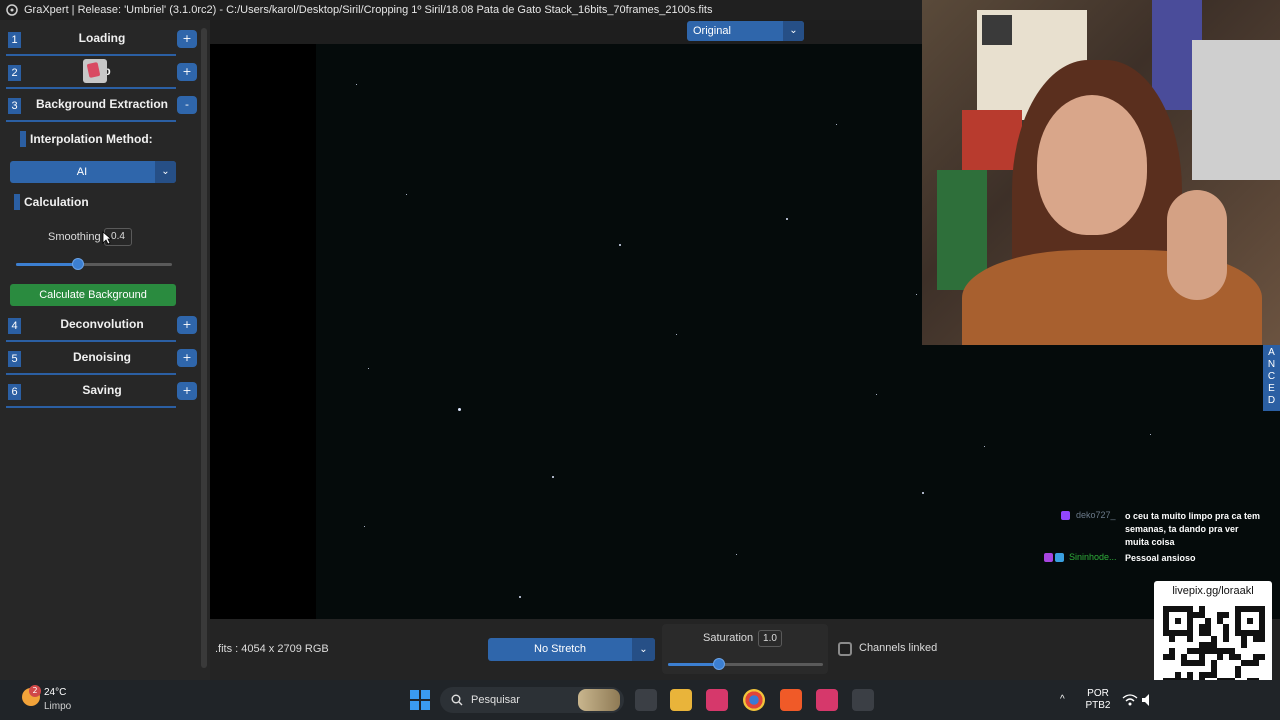 This screenshot has height=720, width=1280. I want to click on side-tab: A N C E D, so click(1271, 378).